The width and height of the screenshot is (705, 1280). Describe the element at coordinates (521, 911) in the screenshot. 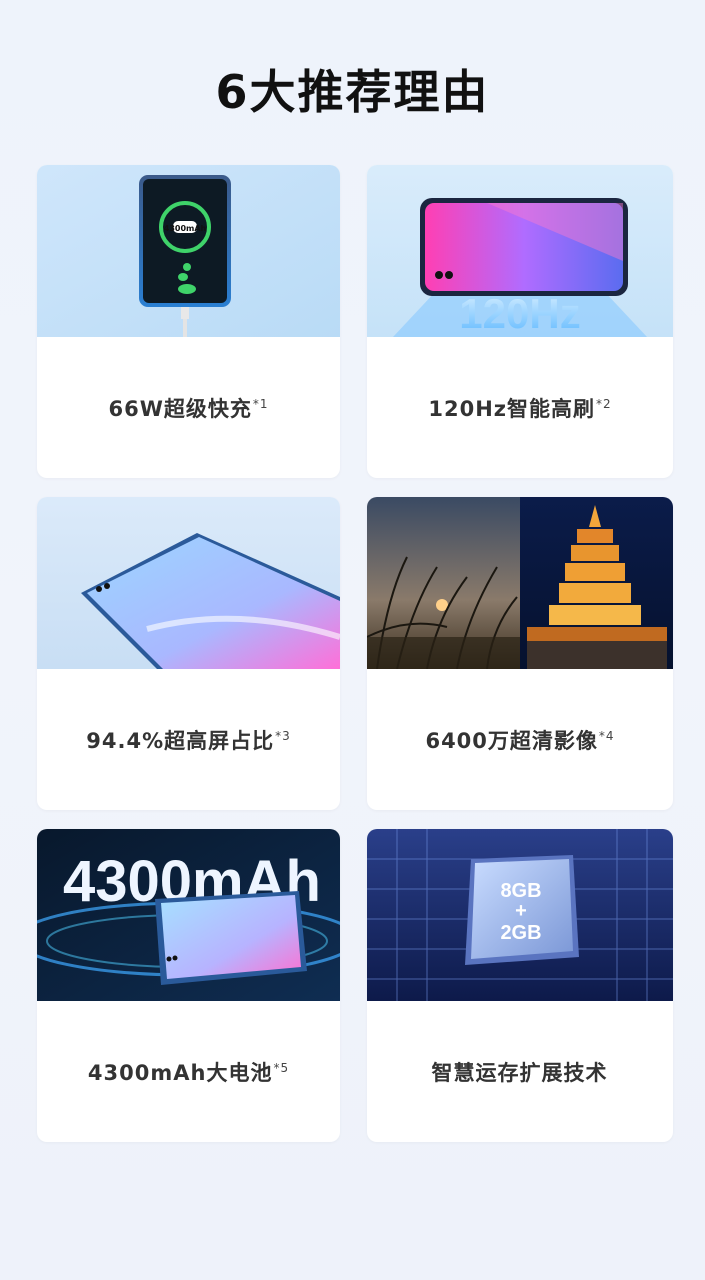

I see `chip-line-2: +` at that location.